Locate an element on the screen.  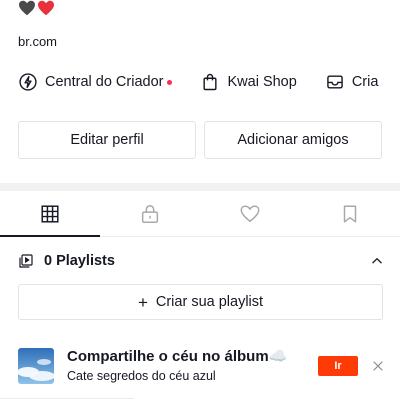
promo-go-label: Ir is located at coordinates (338, 366).